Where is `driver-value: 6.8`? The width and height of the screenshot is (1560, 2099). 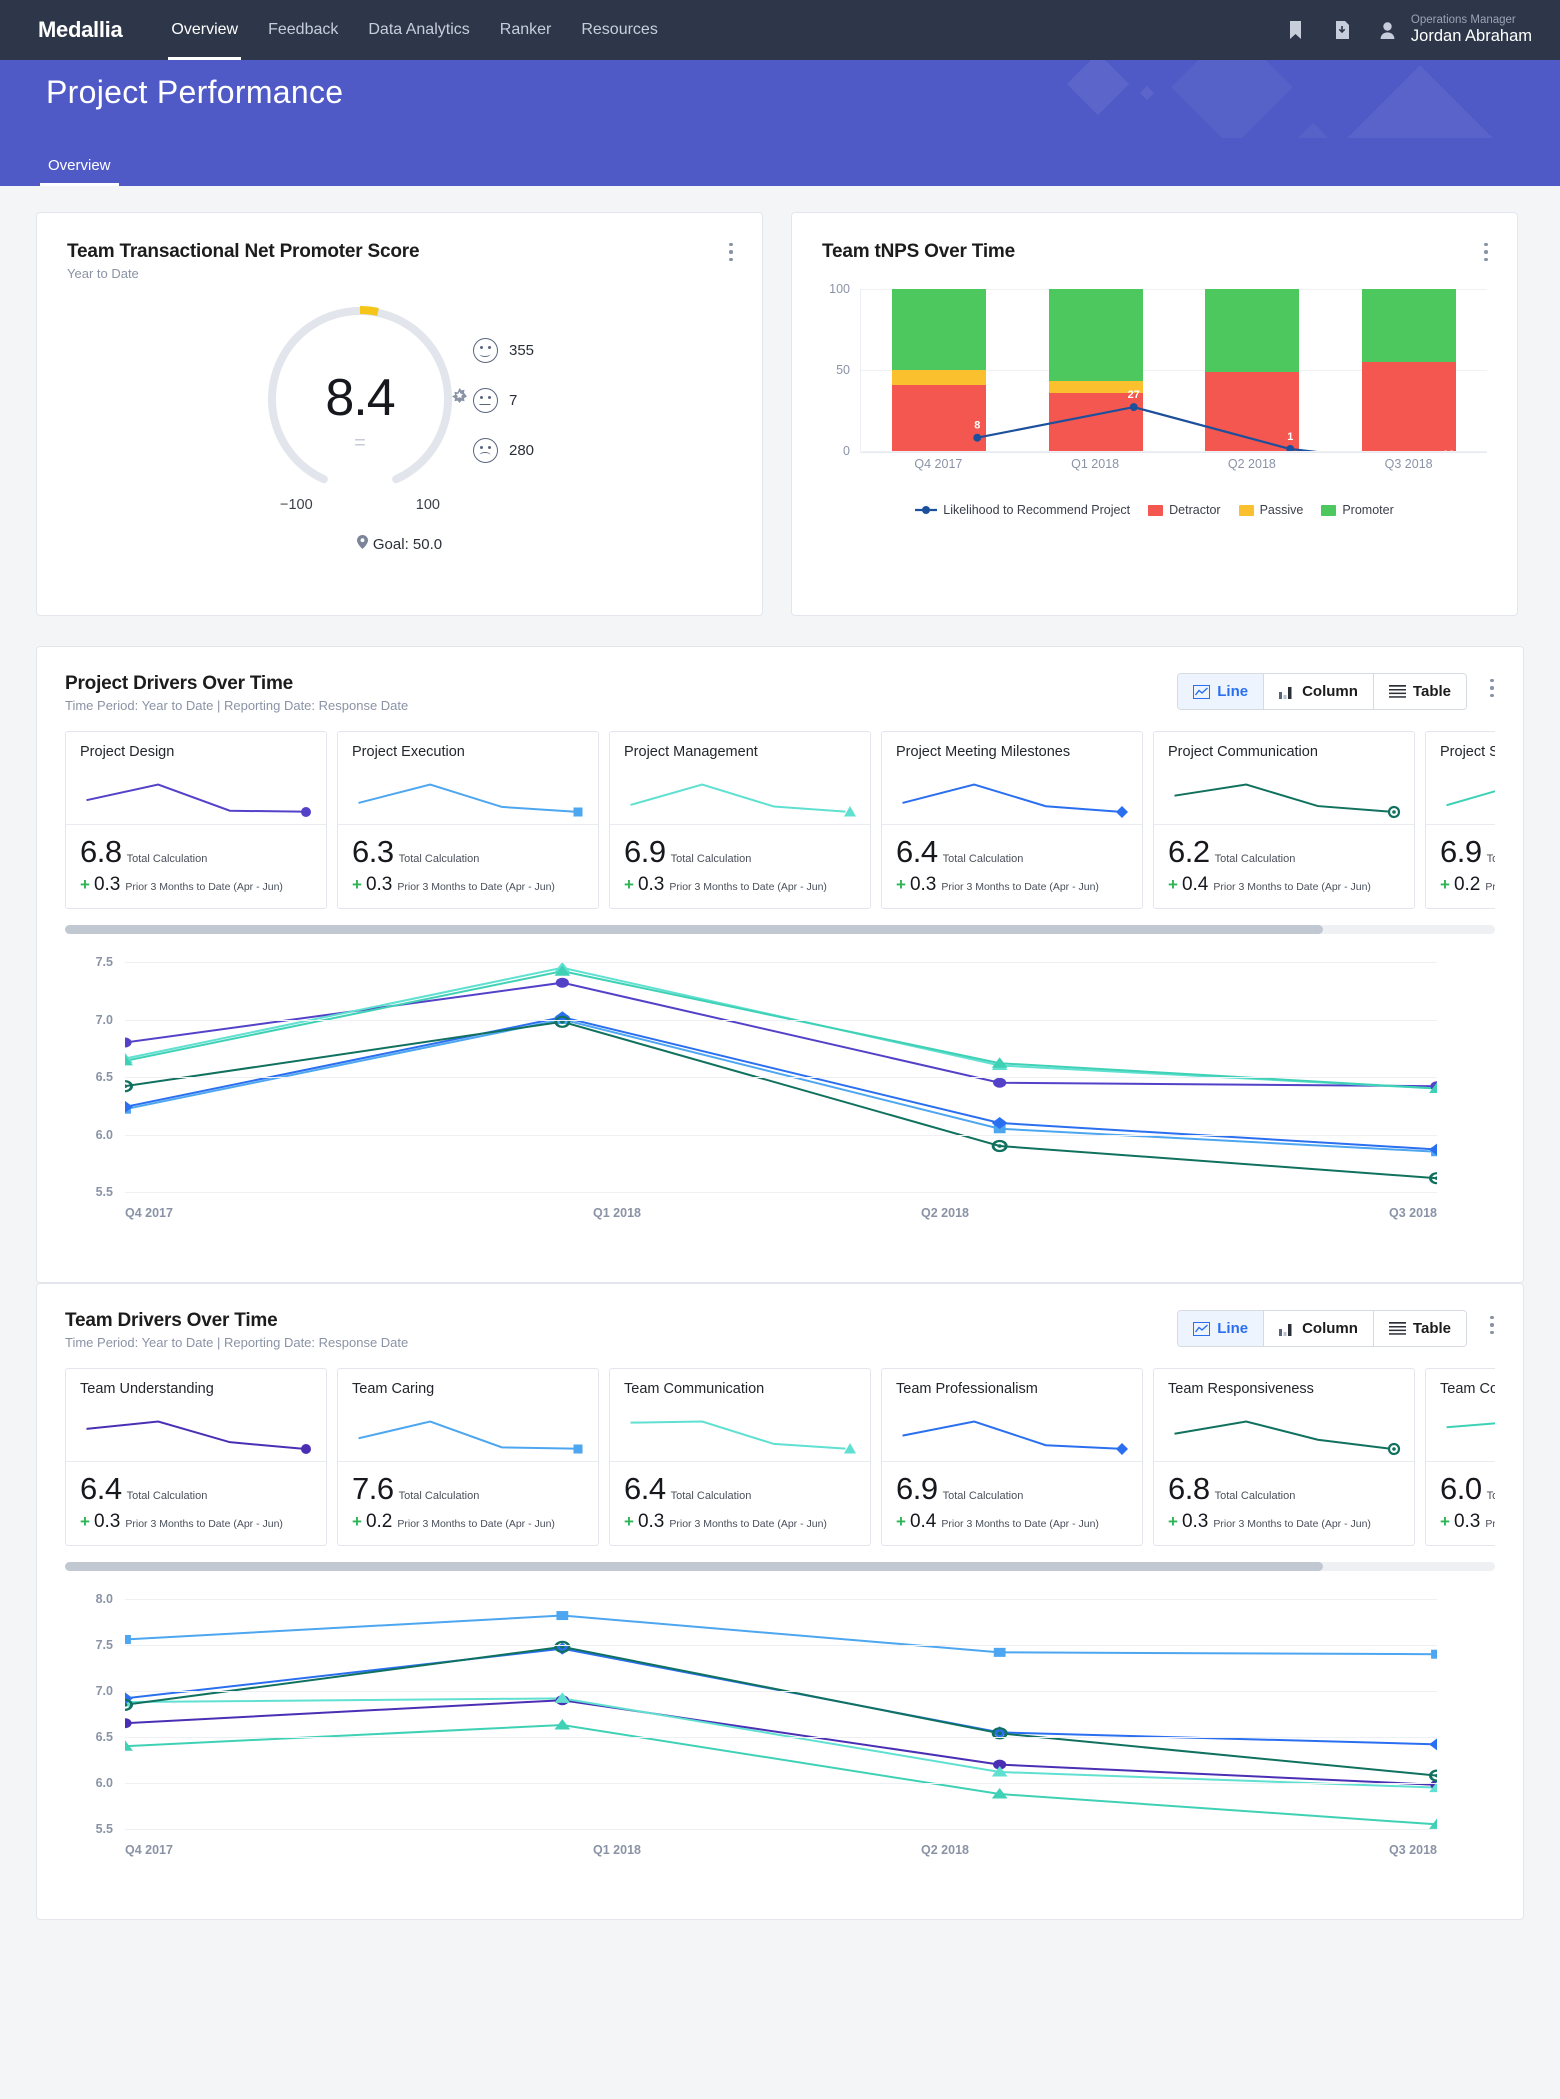
driver-value: 6.8 is located at coordinates (1189, 1488).